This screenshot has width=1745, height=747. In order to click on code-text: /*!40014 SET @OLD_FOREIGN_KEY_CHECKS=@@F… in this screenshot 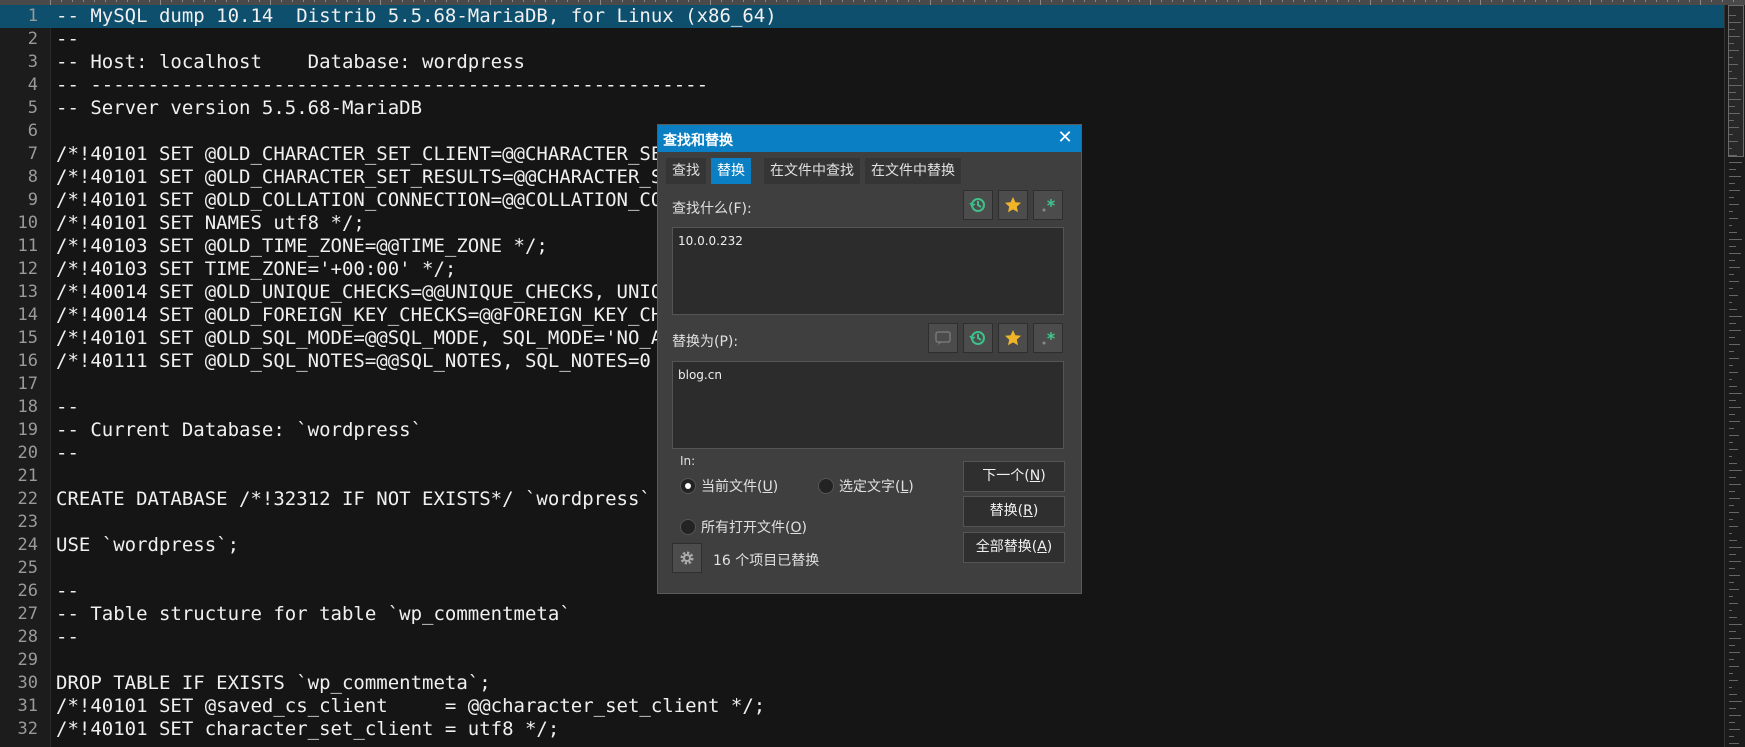, I will do `click(371, 315)`.